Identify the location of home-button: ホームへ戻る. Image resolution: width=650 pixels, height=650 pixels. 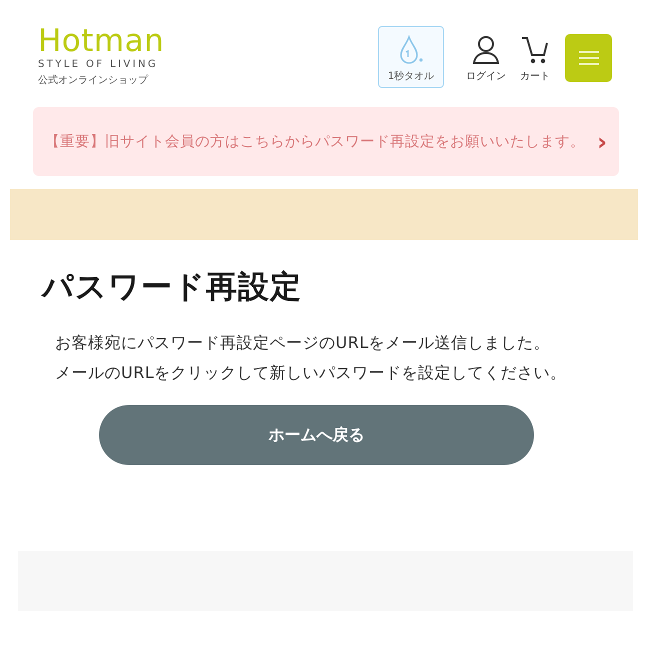
(316, 435).